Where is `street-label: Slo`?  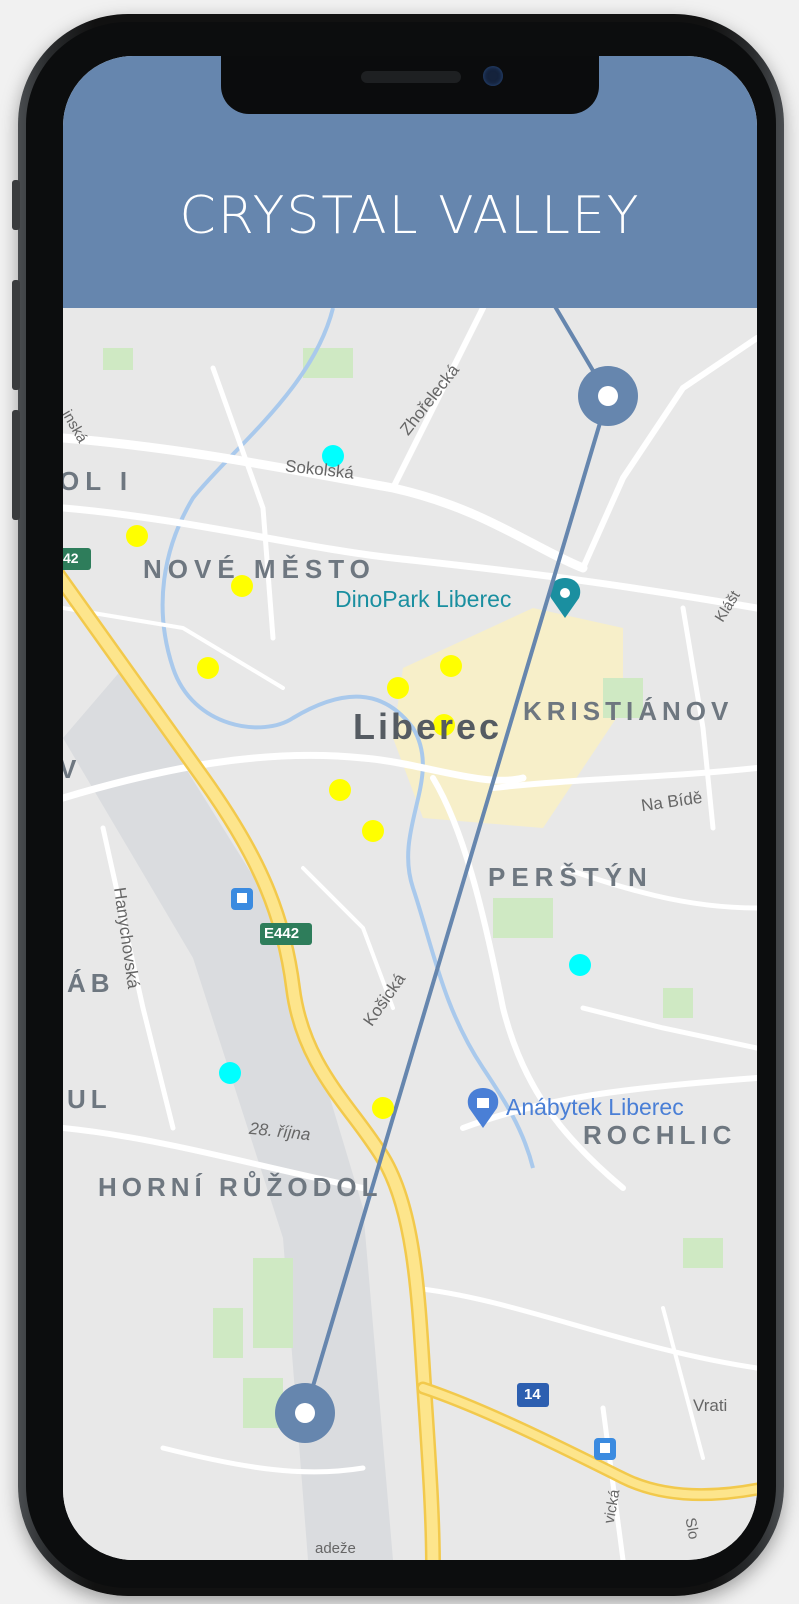
street-label: Slo is located at coordinates (692, 1528).